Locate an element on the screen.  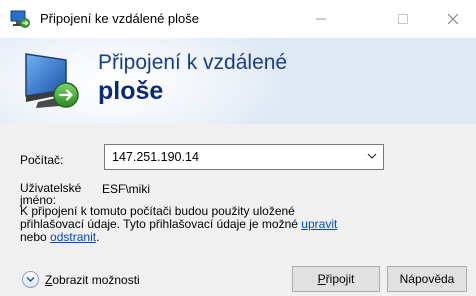
connect-button: Připojit is located at coordinates (336, 279).